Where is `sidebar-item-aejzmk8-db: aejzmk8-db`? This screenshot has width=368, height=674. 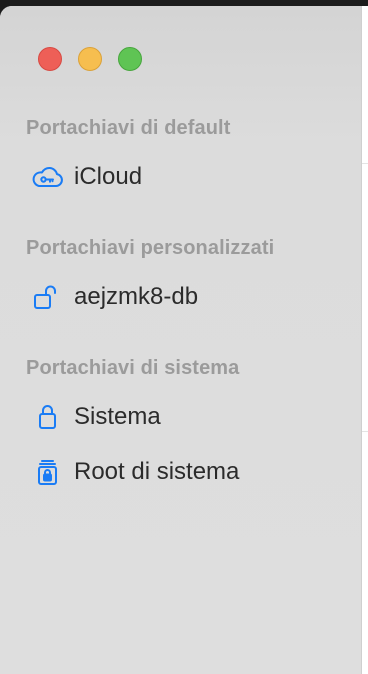 sidebar-item-aejzmk8-db: aejzmk8-db is located at coordinates (186, 297).